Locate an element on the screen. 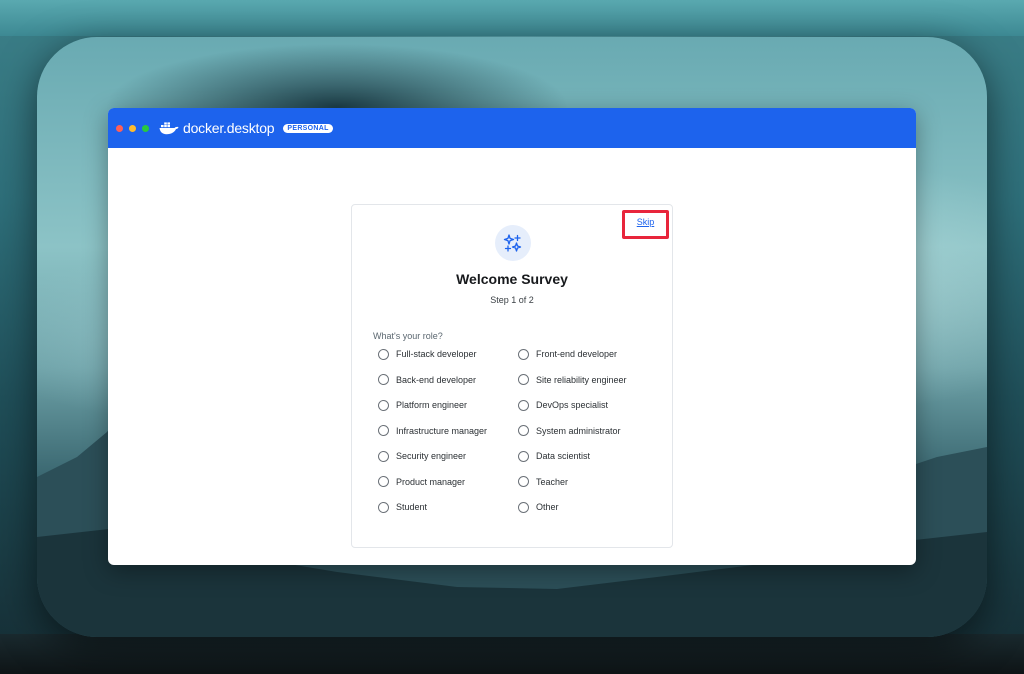  role-option-product-manager: Product manager is located at coordinates (448, 482).